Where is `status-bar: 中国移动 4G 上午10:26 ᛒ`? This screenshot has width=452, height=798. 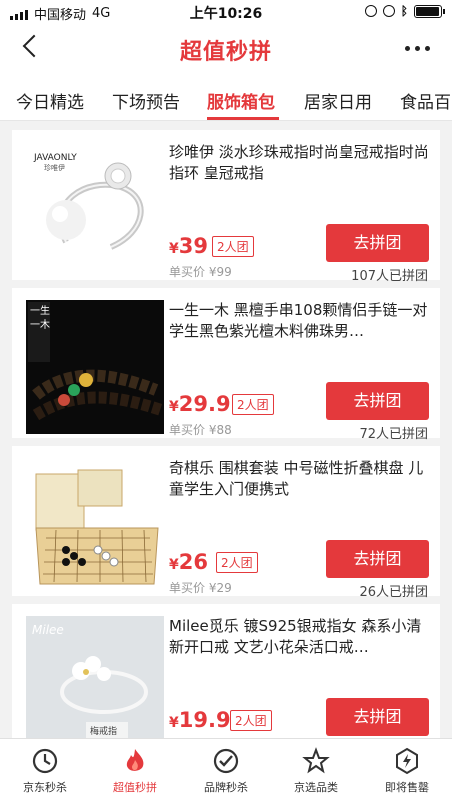 status-bar: 中国移动 4G 上午10:26 ᛒ is located at coordinates (226, 12).